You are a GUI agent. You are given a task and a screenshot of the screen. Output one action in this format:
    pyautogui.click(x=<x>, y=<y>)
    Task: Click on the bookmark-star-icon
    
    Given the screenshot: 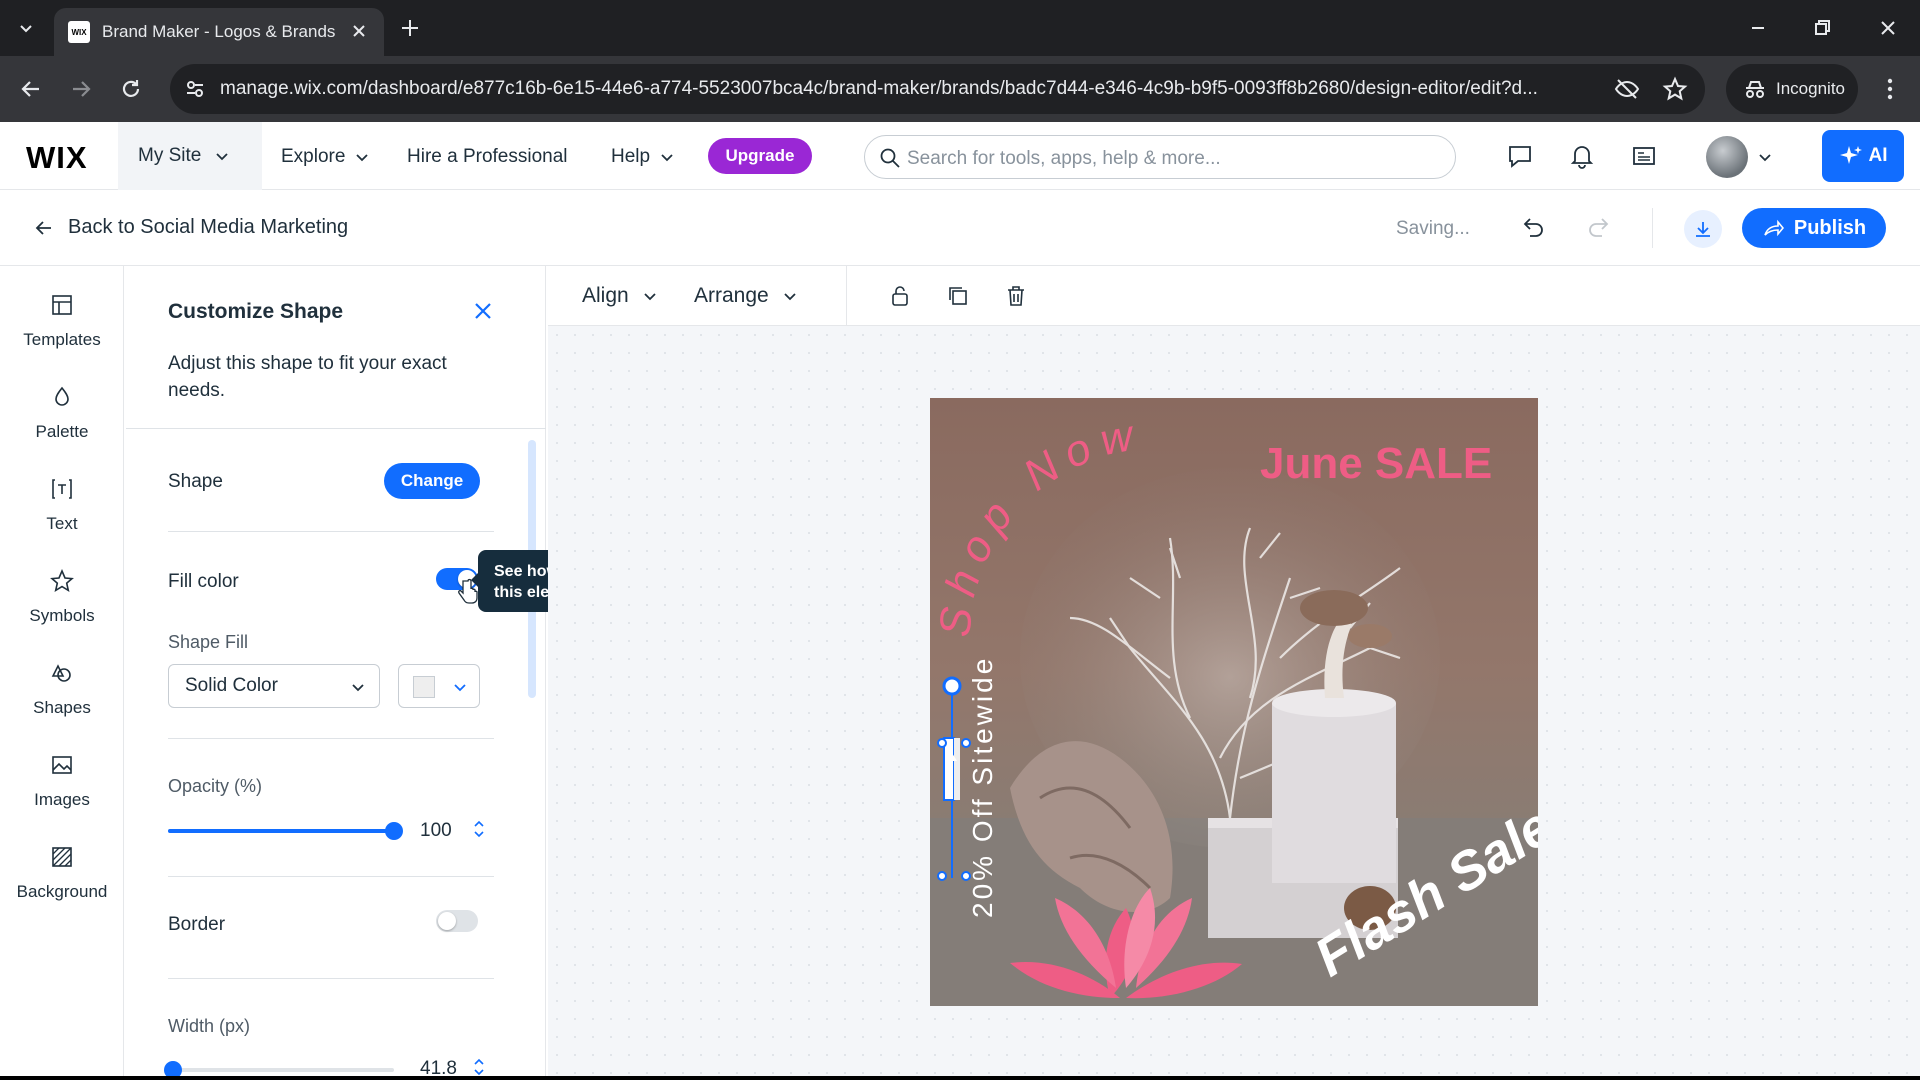 What is the action you would take?
    pyautogui.click(x=1675, y=89)
    